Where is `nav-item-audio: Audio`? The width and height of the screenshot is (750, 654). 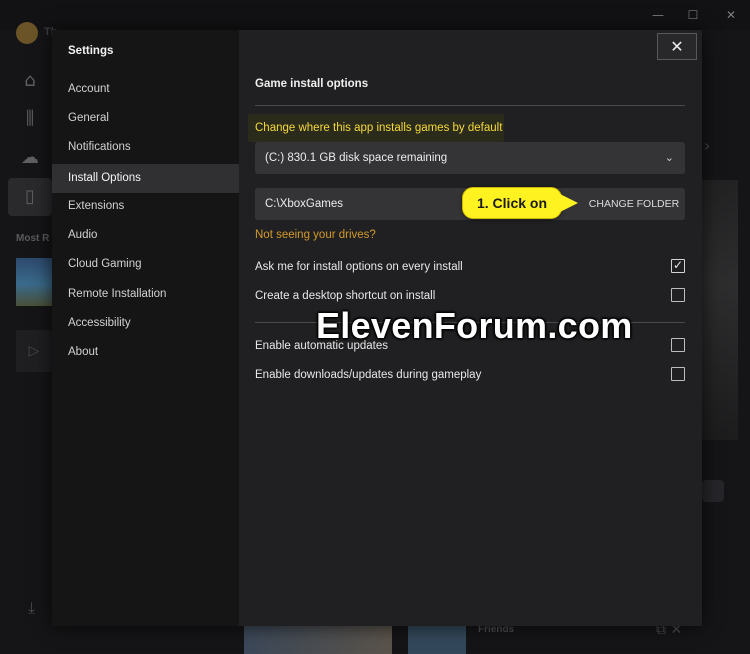
nav-item-audio: Audio is located at coordinates (145, 235).